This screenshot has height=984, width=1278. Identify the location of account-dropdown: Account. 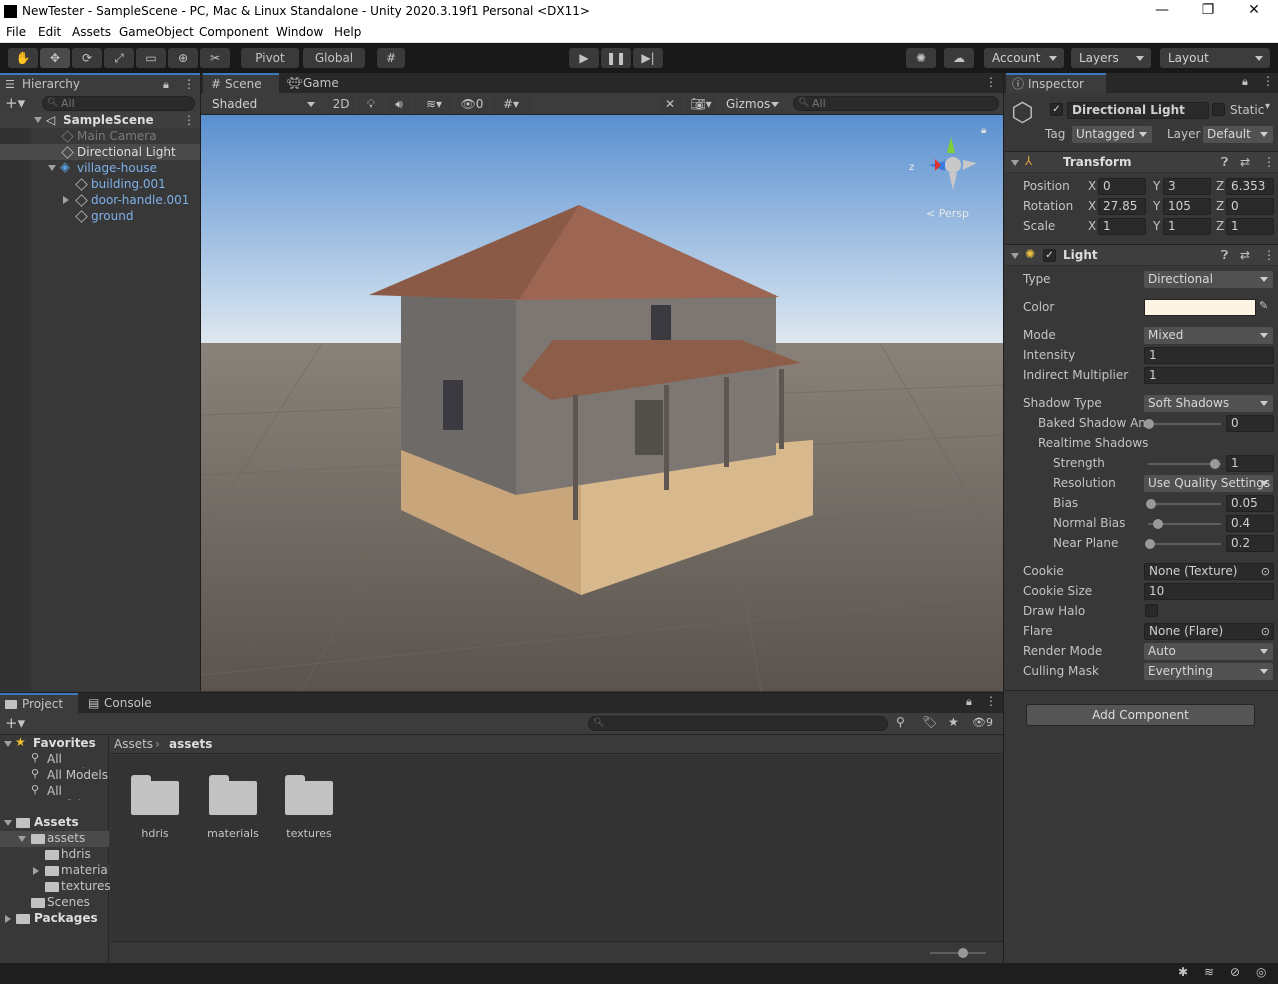
(1024, 58).